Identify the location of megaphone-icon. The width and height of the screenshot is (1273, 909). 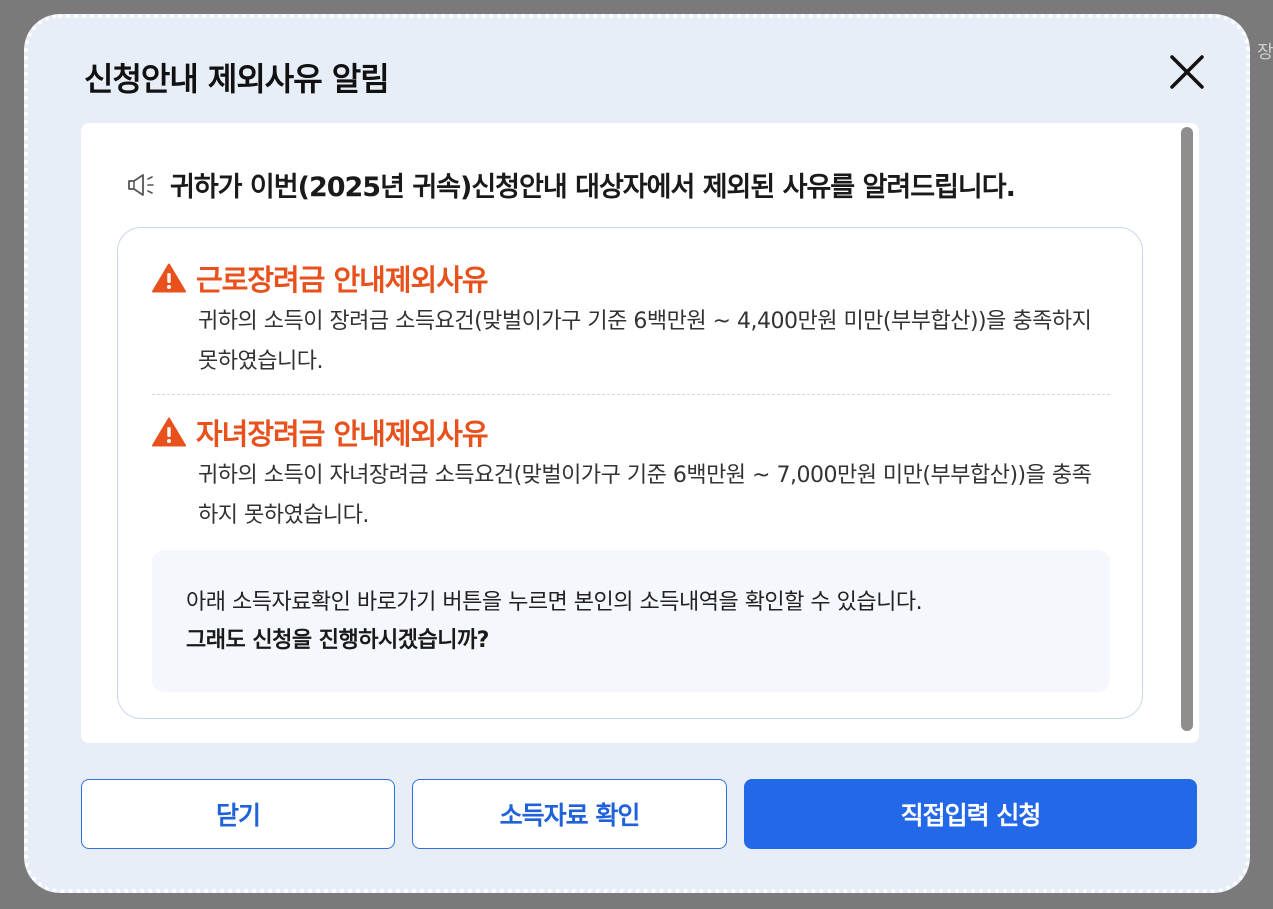
(141, 184).